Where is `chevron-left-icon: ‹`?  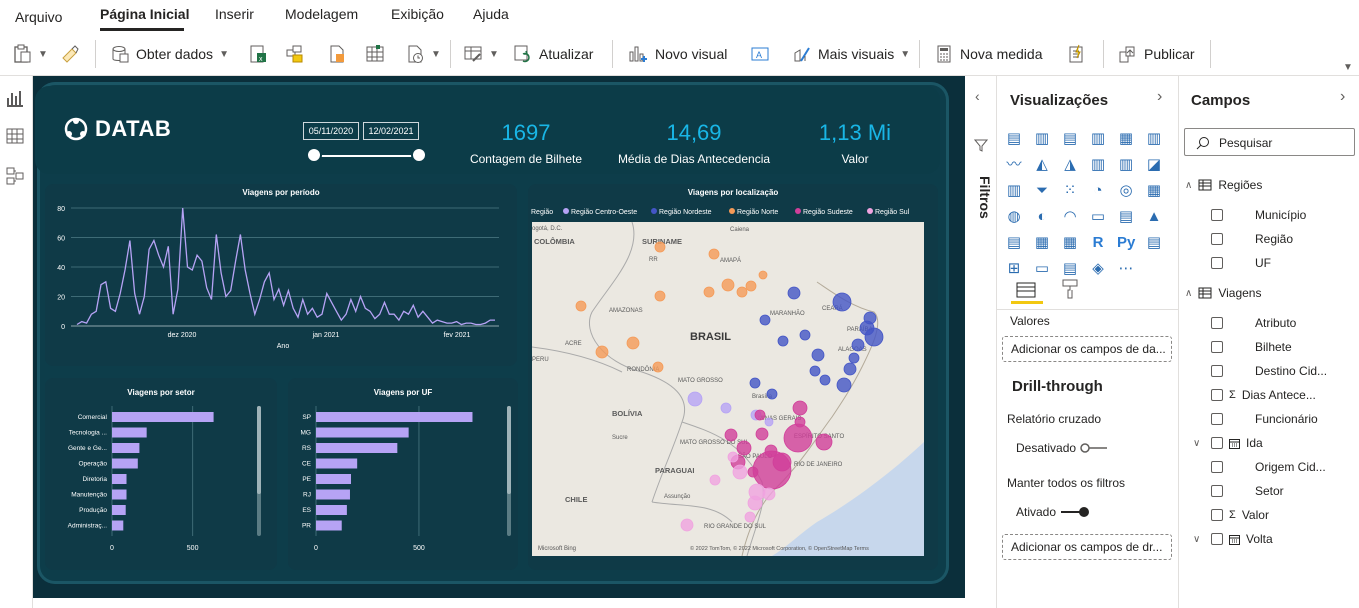 chevron-left-icon: ‹ is located at coordinates (977, 96).